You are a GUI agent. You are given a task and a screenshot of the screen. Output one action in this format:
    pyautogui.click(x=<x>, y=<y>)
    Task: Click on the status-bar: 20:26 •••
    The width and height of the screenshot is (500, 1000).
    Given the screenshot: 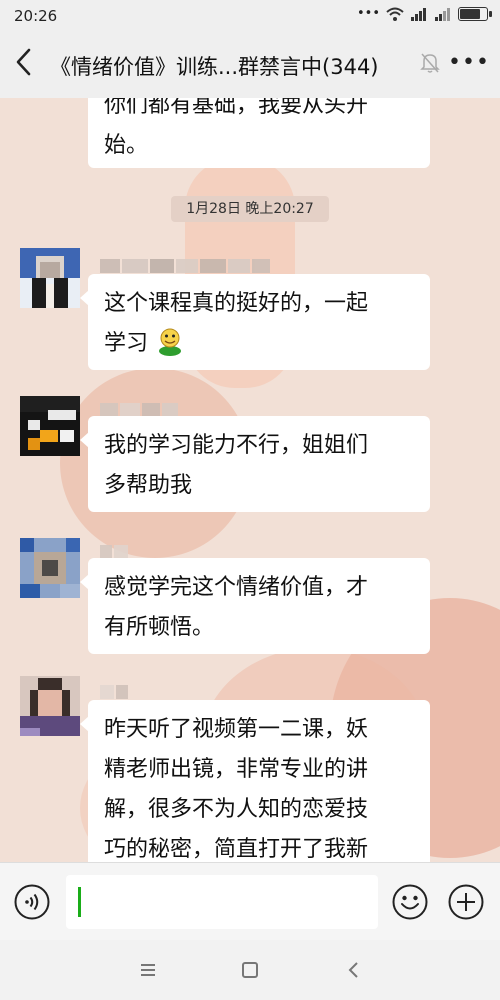 What is the action you would take?
    pyautogui.click(x=250, y=16)
    